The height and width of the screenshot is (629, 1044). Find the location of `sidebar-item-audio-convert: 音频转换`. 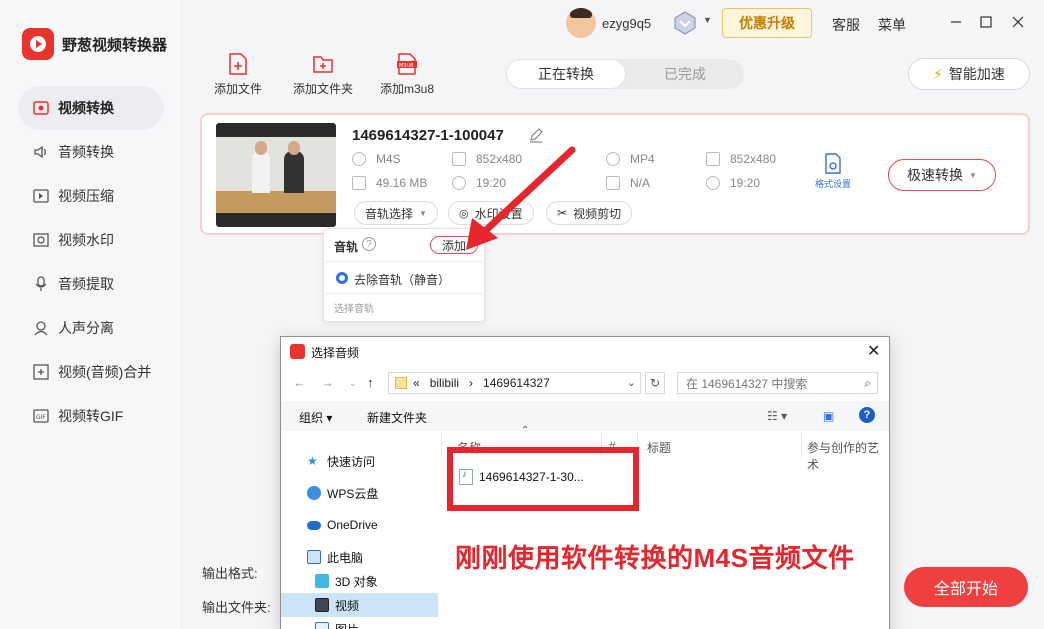

sidebar-item-audio-convert: 音频转换 is located at coordinates (91, 152).